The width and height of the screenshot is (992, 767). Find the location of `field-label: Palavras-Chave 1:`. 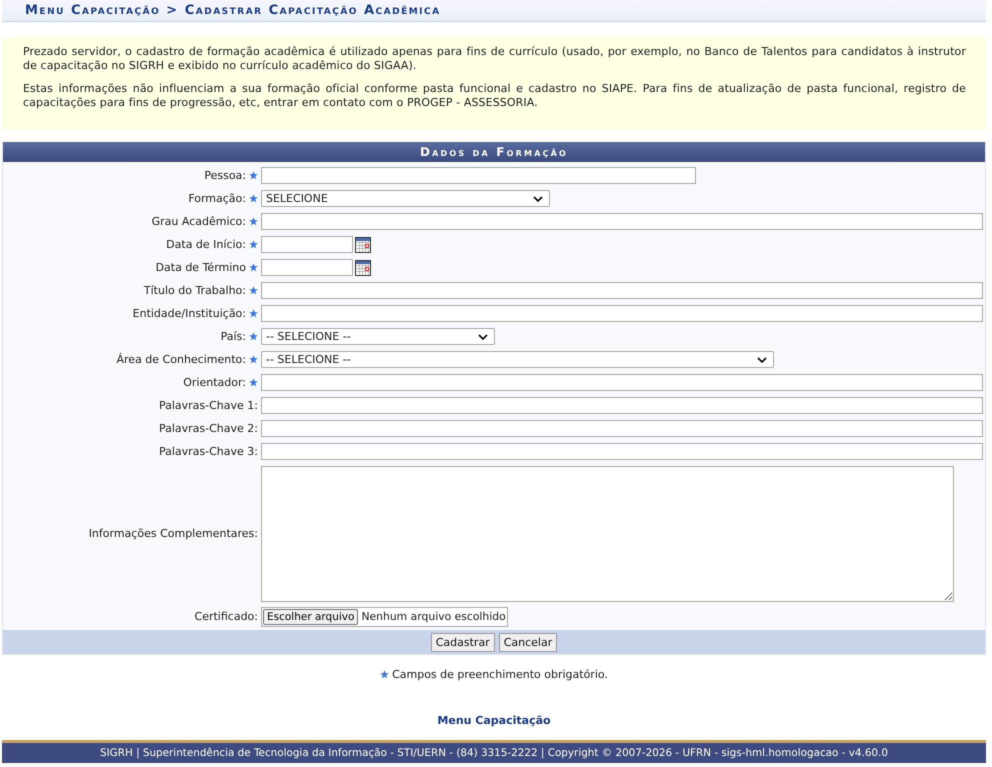

field-label: Palavras-Chave 1: is located at coordinates (208, 405).